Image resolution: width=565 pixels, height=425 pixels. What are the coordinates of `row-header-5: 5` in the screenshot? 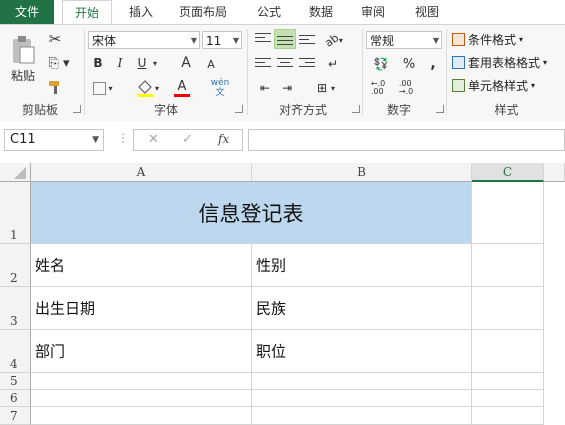 It's located at (15, 381).